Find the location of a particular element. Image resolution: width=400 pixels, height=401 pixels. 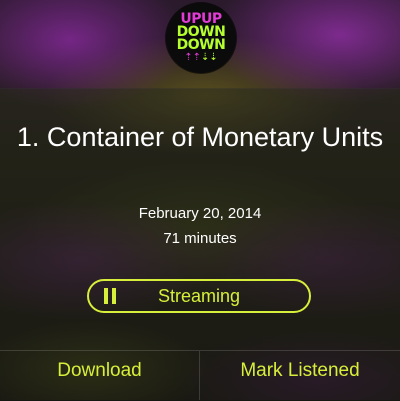

episode-duration: 71 minutes is located at coordinates (200, 238).